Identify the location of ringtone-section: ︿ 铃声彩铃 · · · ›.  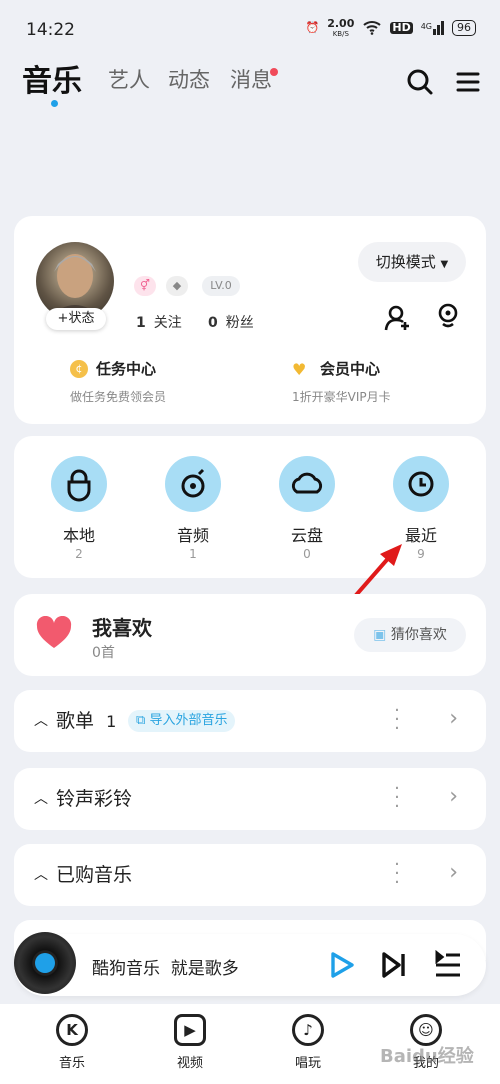
(250, 799).